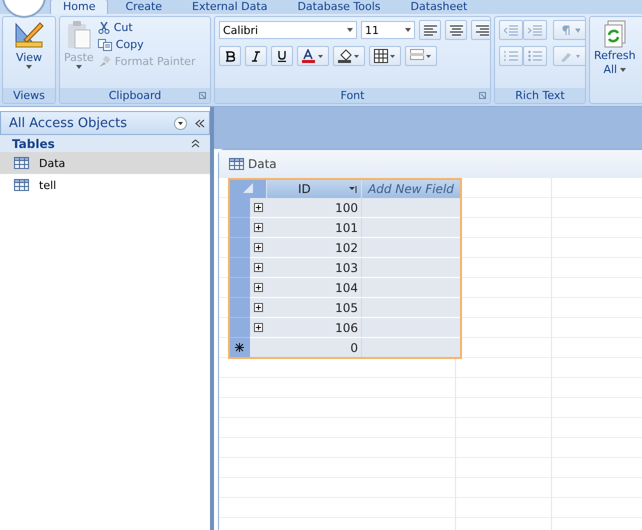  Describe the element at coordinates (105, 185) in the screenshot. I see `table-item: tell` at that location.